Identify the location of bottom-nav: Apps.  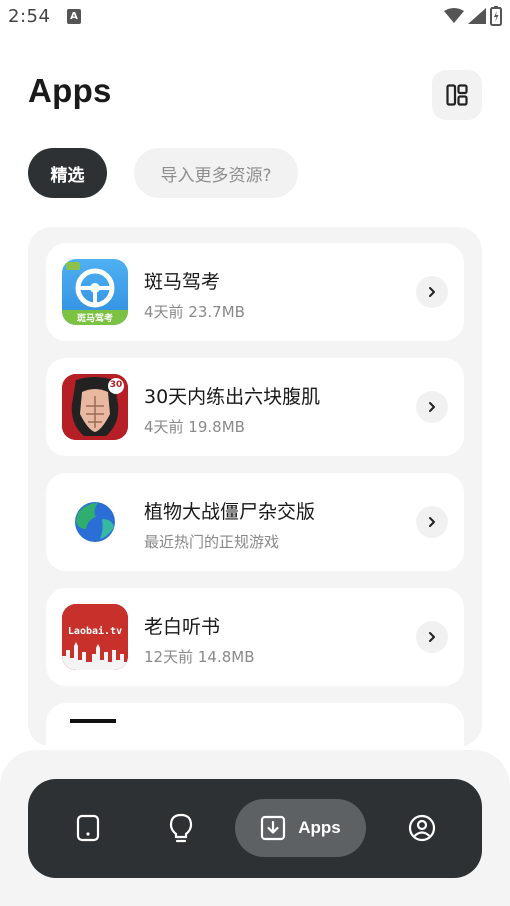
(255, 828).